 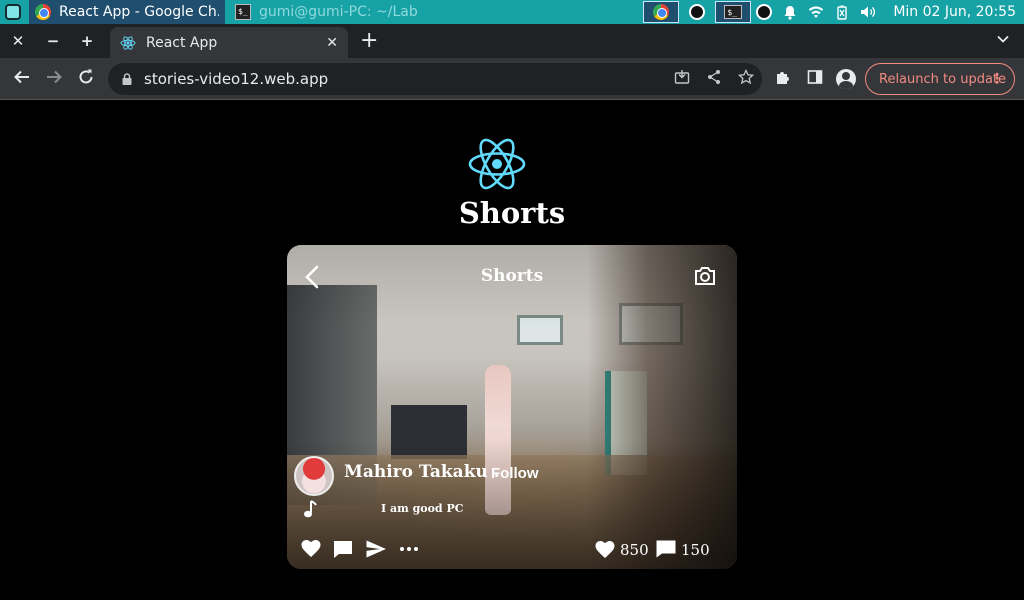 I want to click on clock: Min 02 Jun, 20:55, so click(x=954, y=12).